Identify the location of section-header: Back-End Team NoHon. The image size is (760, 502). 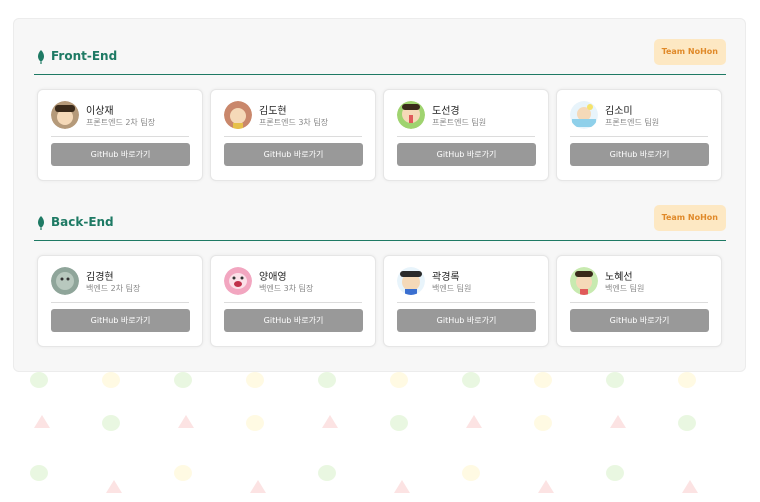
(380, 223).